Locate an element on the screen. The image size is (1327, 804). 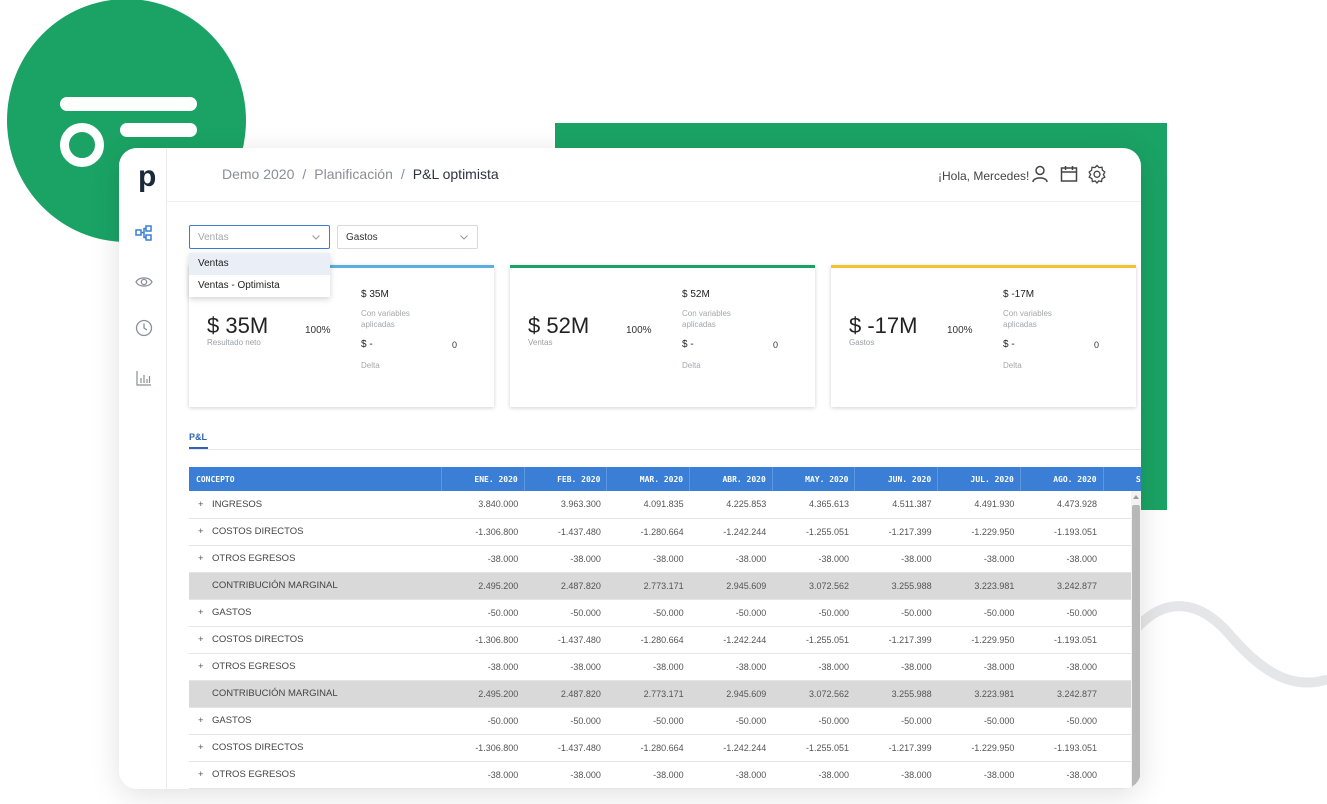
scrollbar-thumb is located at coordinates (1136, 647).